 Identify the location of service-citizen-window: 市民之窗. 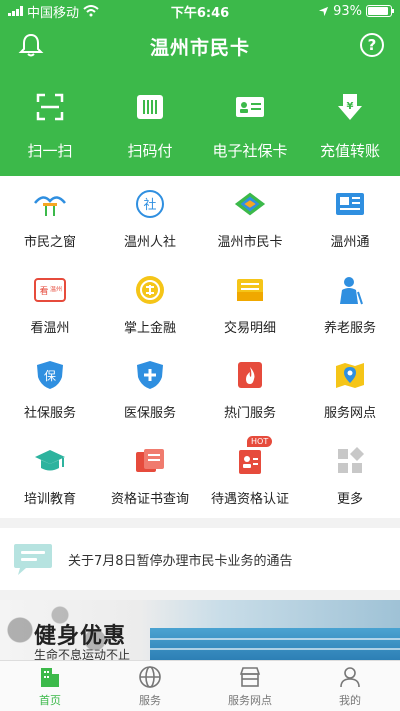
(50, 219).